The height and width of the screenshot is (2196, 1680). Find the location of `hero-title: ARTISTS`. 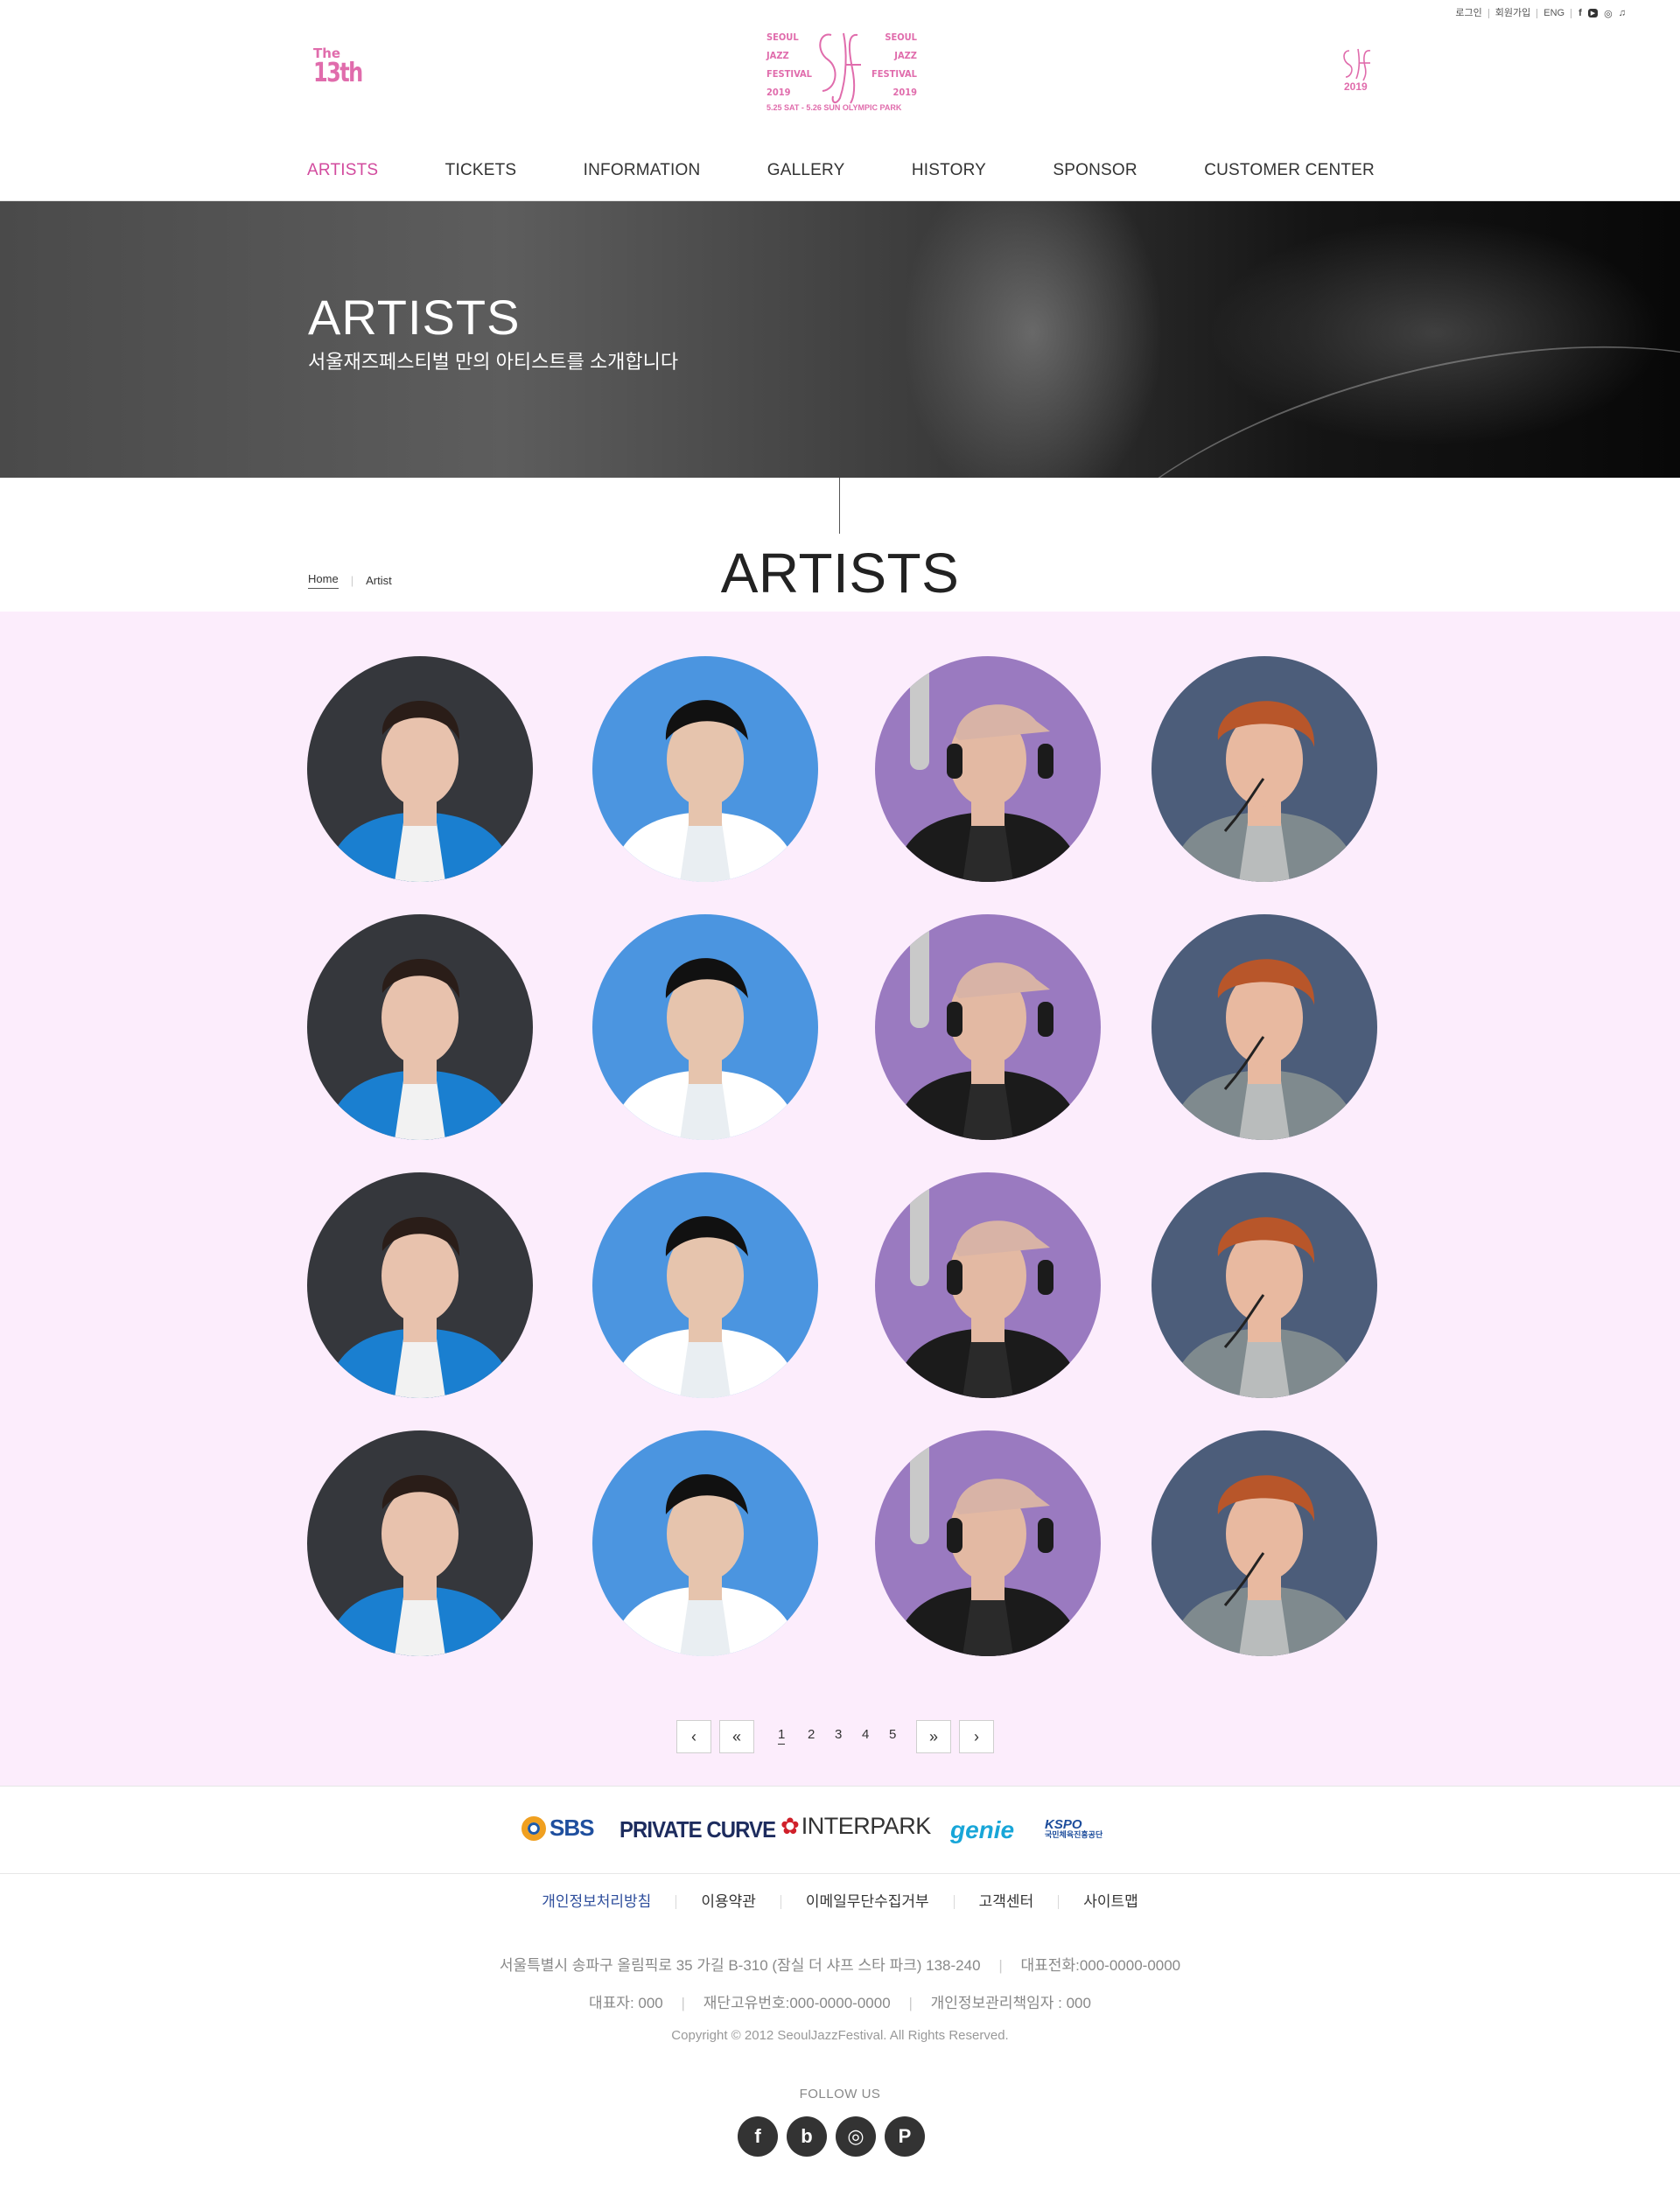

hero-title: ARTISTS is located at coordinates (414, 317).